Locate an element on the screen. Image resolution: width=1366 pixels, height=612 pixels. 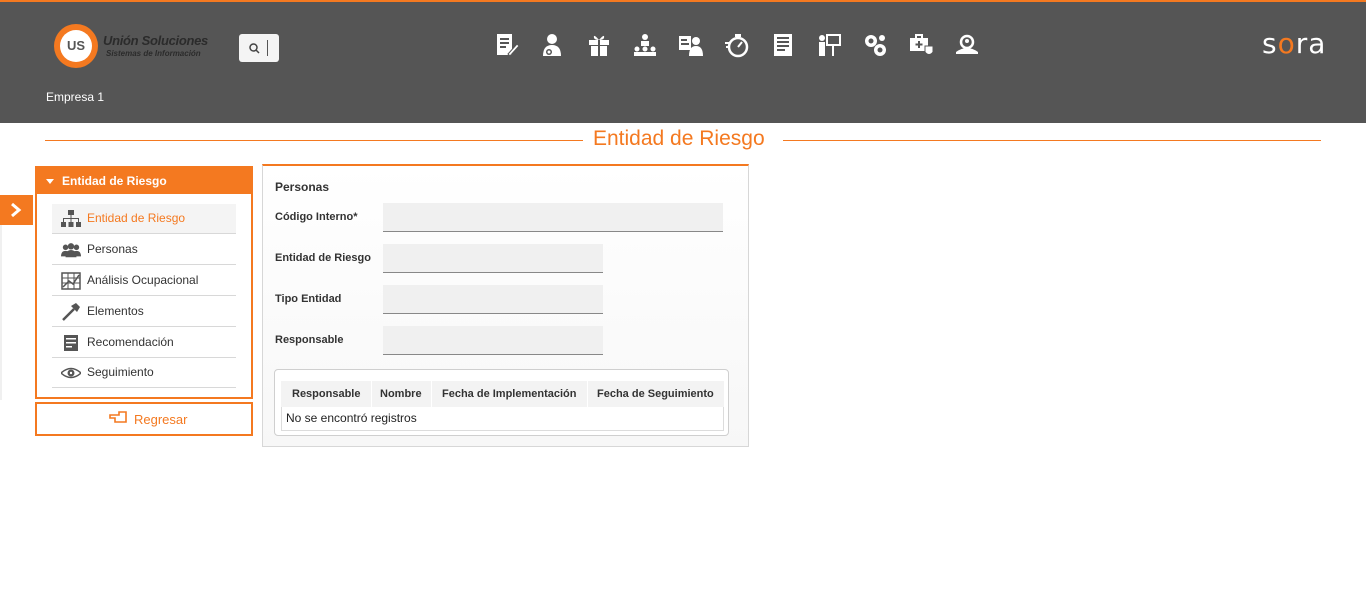
people-icon is located at coordinates (71, 250).